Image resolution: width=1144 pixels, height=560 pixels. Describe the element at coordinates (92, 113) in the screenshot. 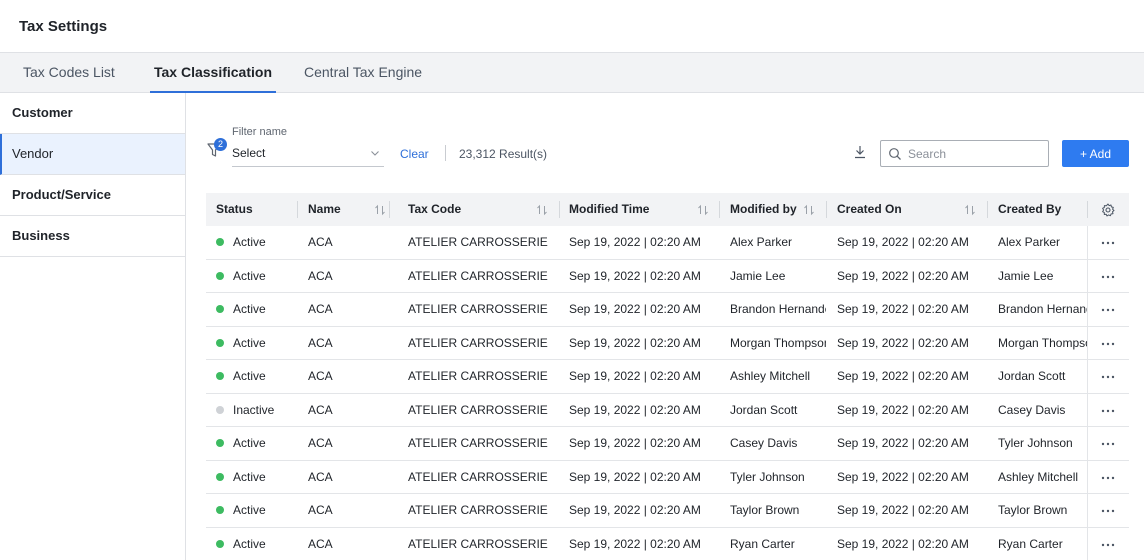

I see `sidebar-item-customer: Customer` at that location.